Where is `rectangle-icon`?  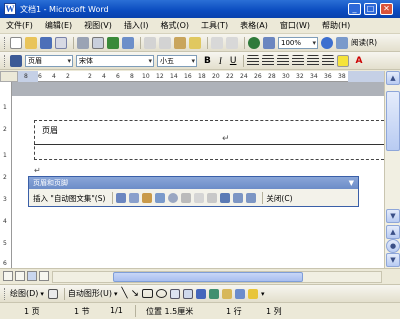
rectangle-icon is located at coordinates (147, 293).